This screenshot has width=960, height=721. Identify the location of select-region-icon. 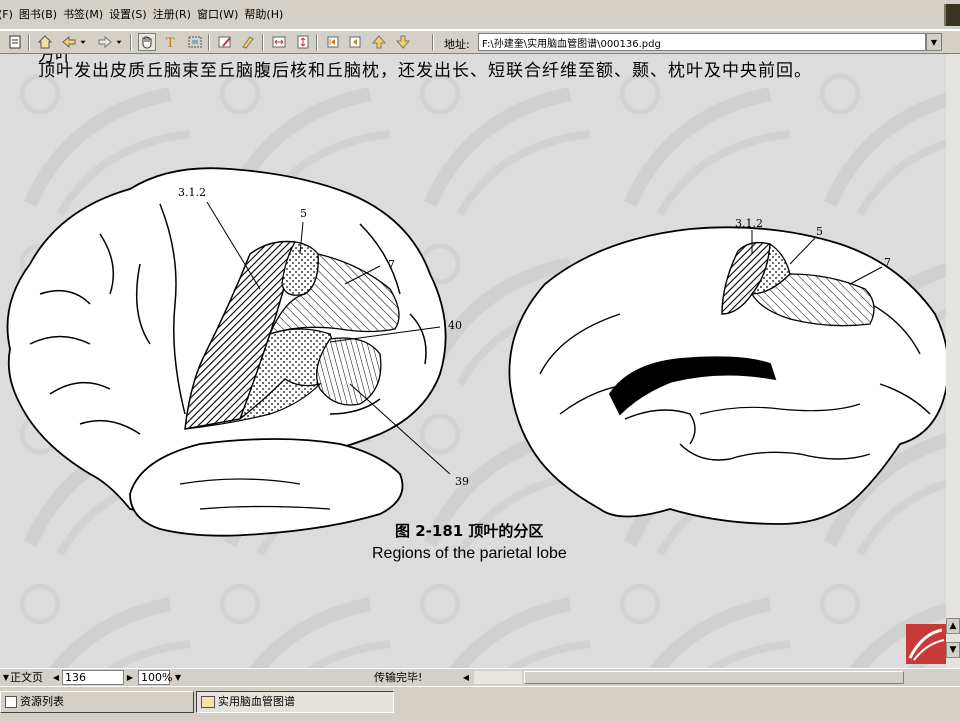
(195, 42).